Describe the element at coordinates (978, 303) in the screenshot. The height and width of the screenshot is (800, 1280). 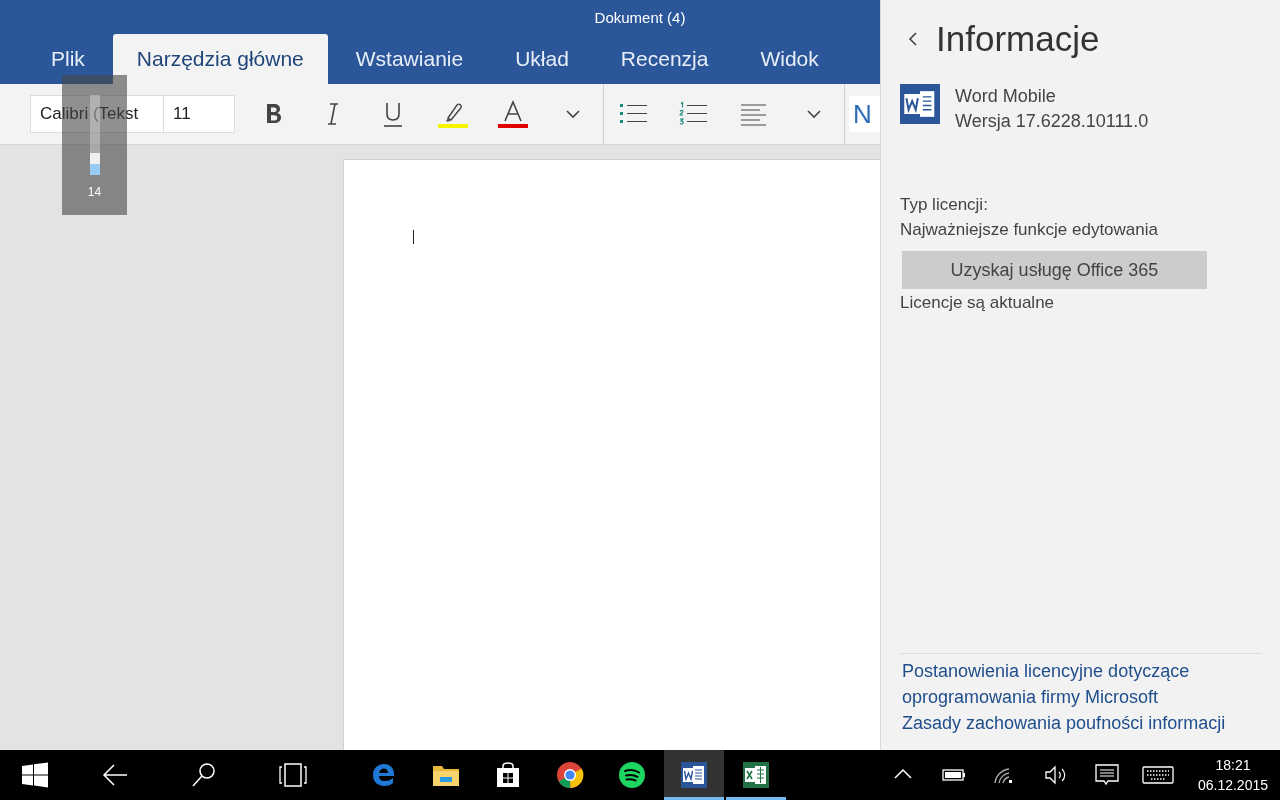
I see `license-status: Licencje są aktualne` at that location.